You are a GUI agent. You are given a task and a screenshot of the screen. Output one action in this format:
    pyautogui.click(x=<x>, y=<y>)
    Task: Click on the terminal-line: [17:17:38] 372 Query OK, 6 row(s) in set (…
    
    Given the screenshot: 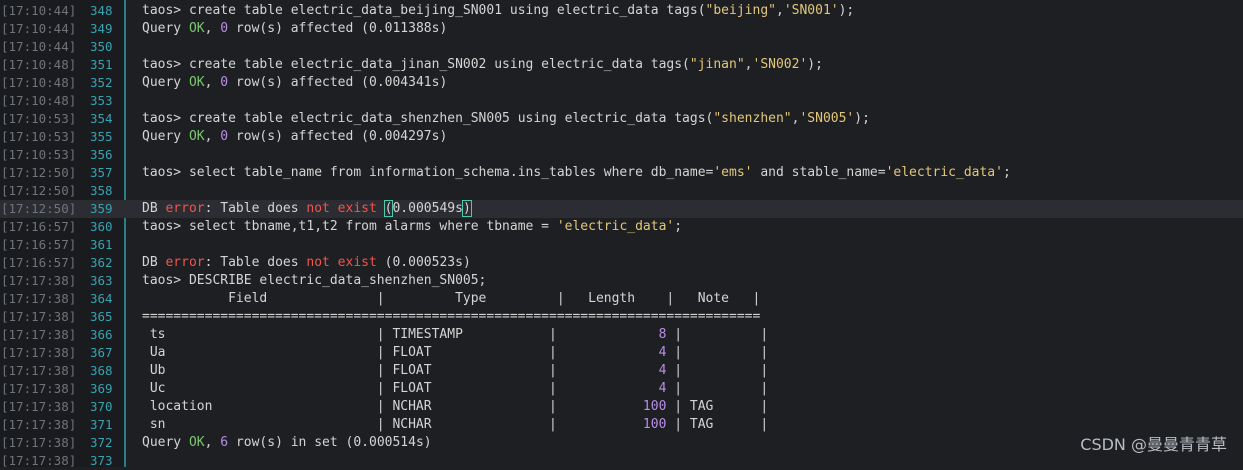 What is the action you would take?
    pyautogui.click(x=621, y=443)
    